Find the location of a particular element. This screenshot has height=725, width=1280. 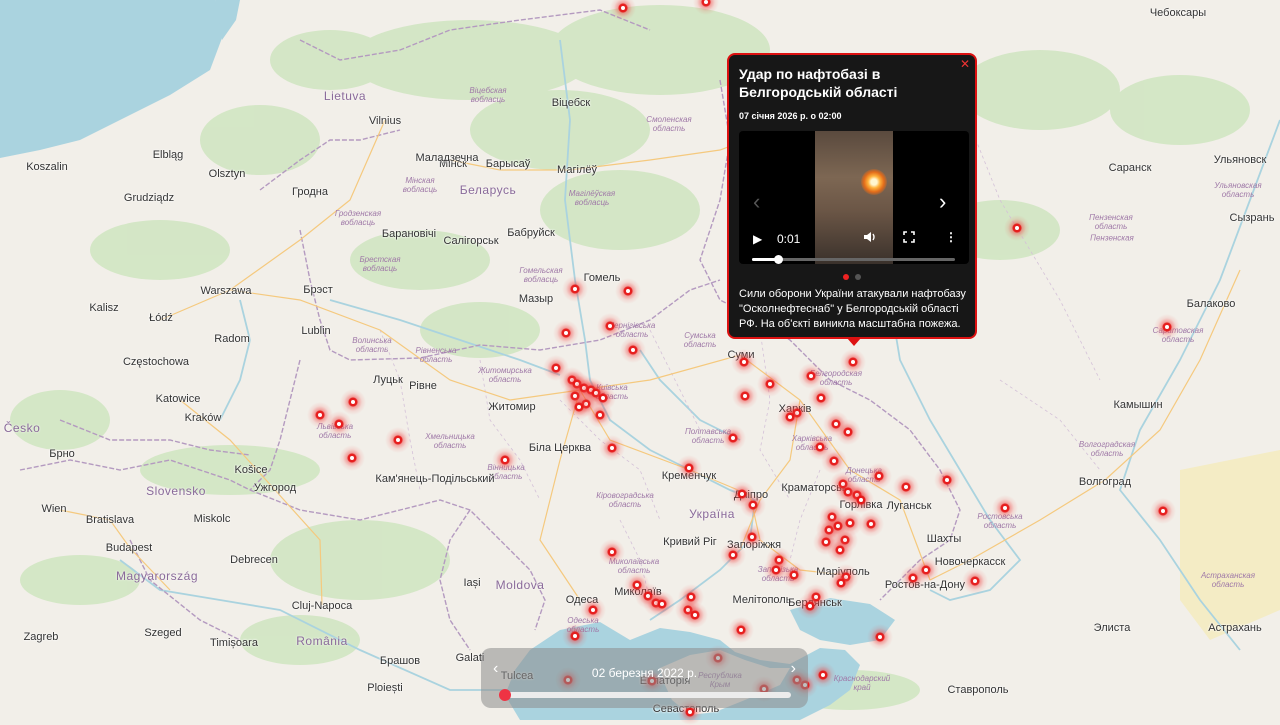

next-media-icon: › is located at coordinates (942, 202).